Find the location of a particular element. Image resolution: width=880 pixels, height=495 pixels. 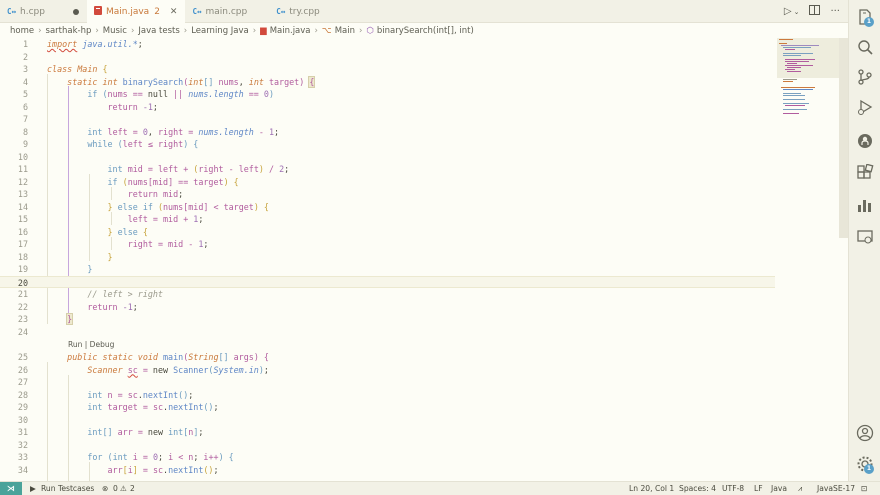

more-actions-icon: ··· is located at coordinates (835, 11).